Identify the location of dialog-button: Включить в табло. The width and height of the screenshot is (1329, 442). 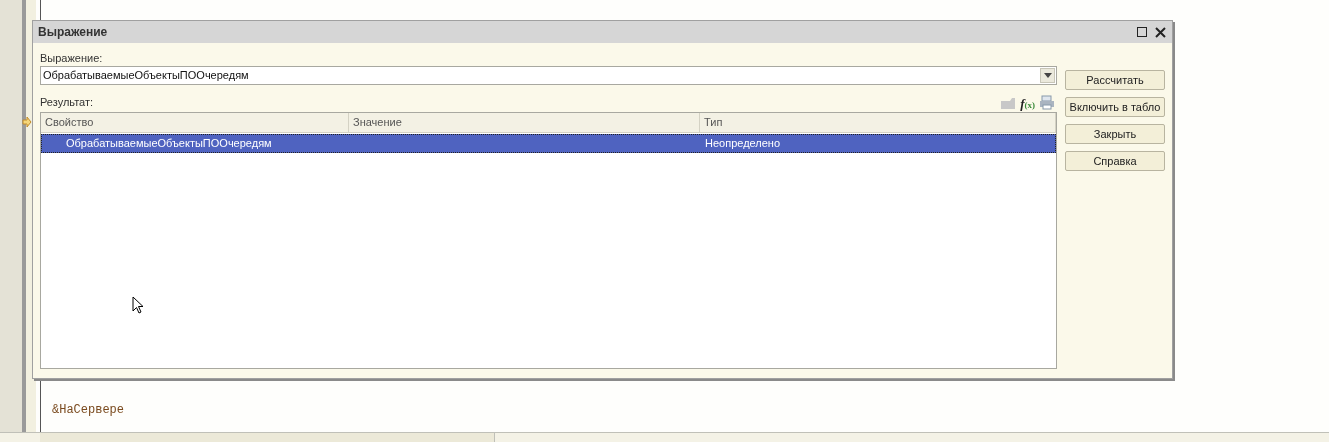
(1115, 107).